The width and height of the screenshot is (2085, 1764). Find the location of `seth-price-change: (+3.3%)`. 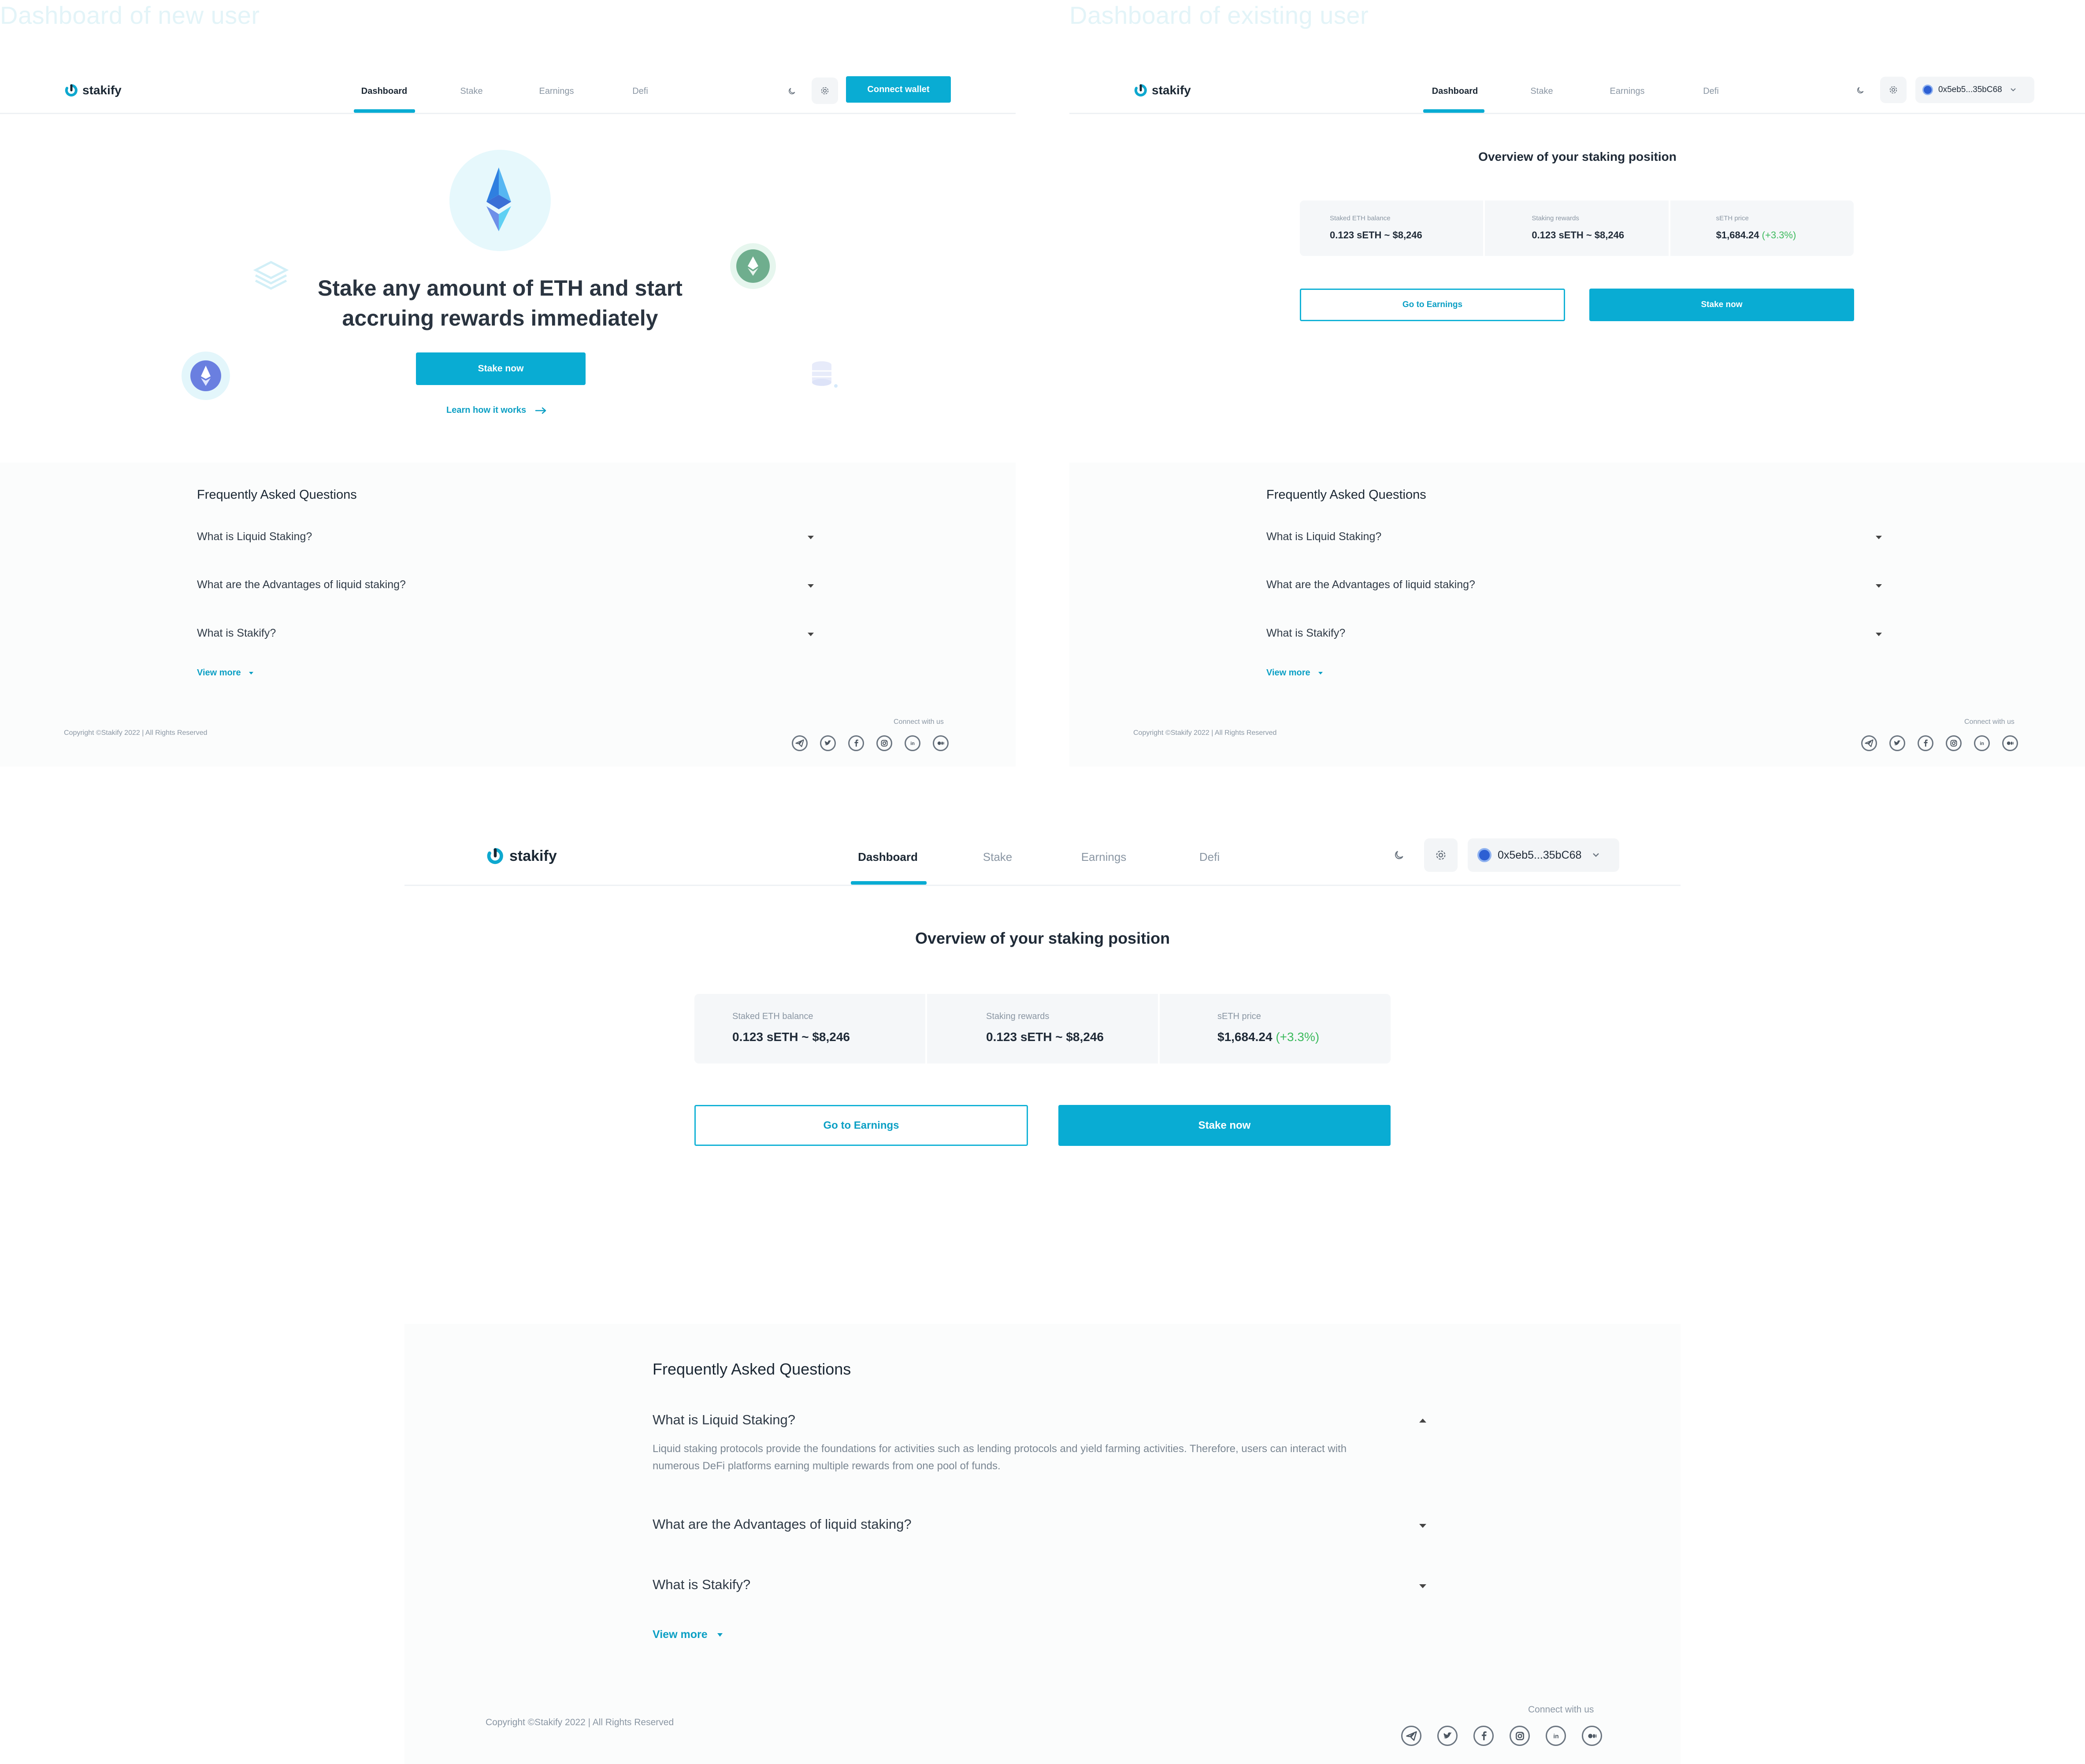

seth-price-change: (+3.3%) is located at coordinates (1298, 1037).